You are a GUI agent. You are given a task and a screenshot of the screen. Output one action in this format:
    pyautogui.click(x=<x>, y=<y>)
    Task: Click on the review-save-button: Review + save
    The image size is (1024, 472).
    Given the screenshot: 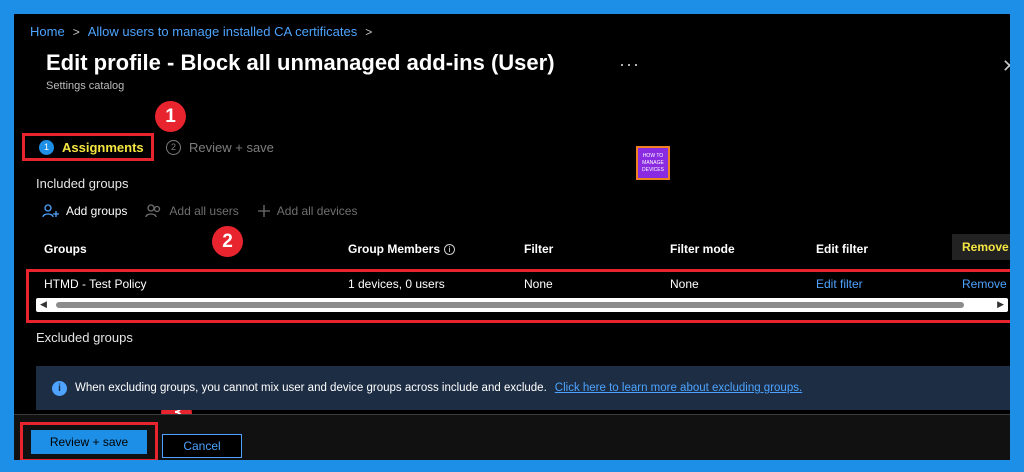 What is the action you would take?
    pyautogui.click(x=89, y=442)
    